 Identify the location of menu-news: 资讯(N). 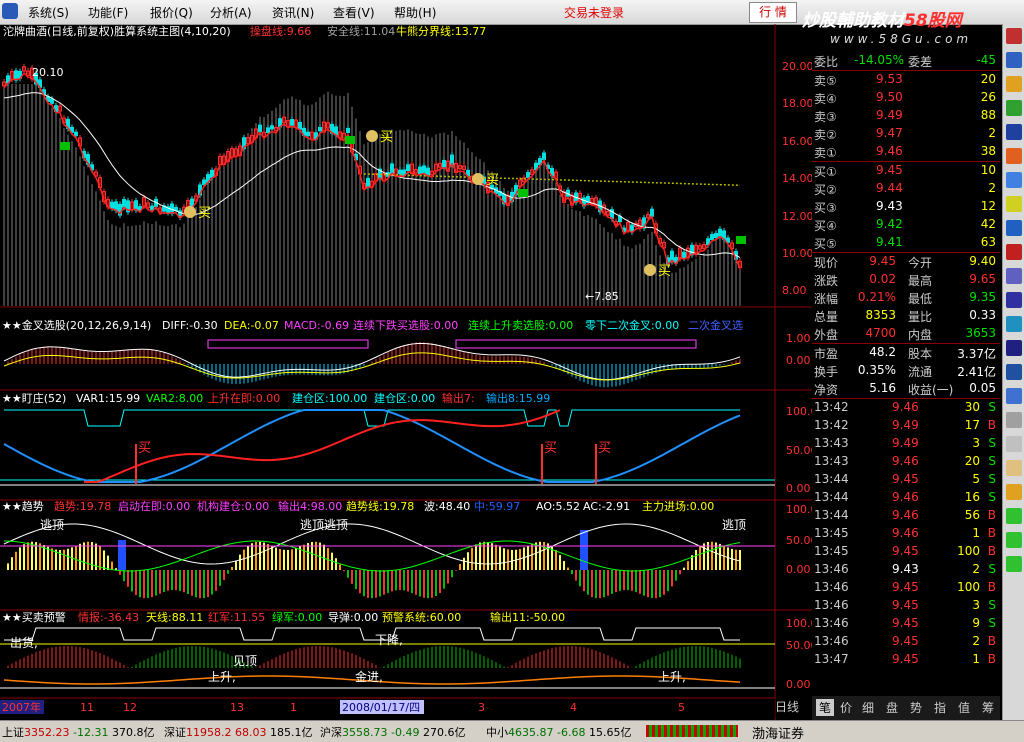
(293, 12).